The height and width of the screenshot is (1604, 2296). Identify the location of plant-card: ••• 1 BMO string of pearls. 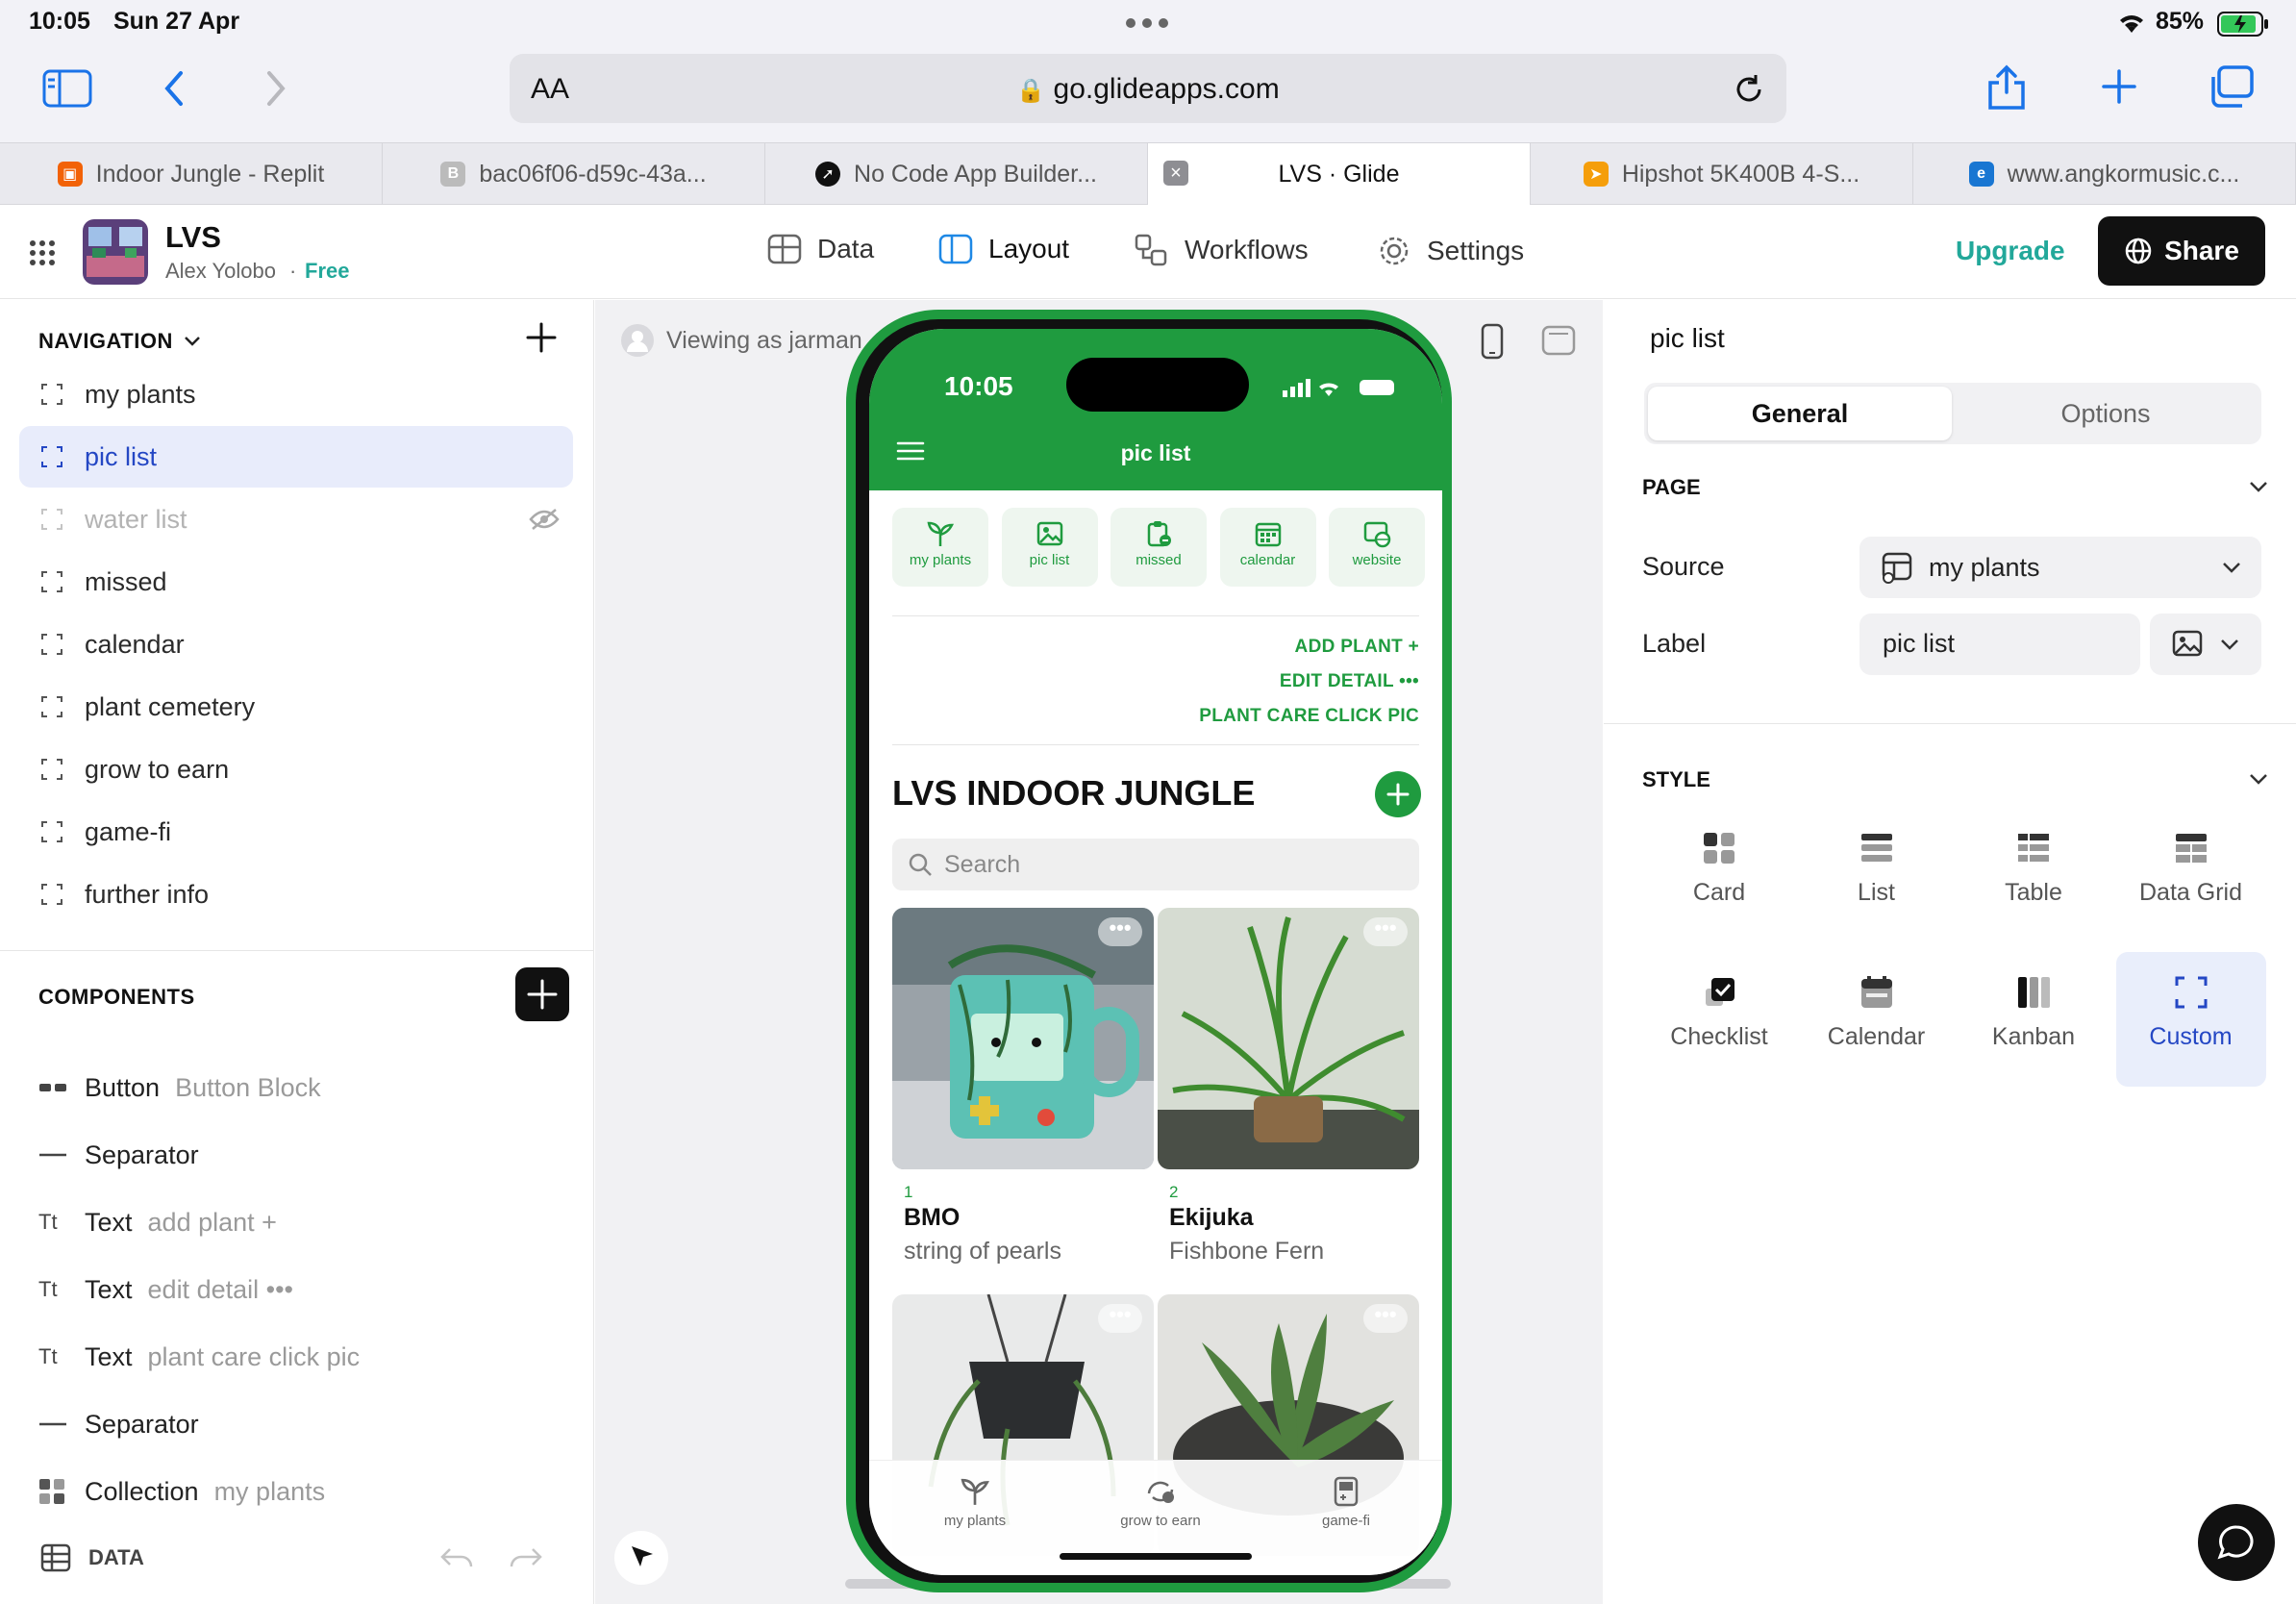
(1023, 1087).